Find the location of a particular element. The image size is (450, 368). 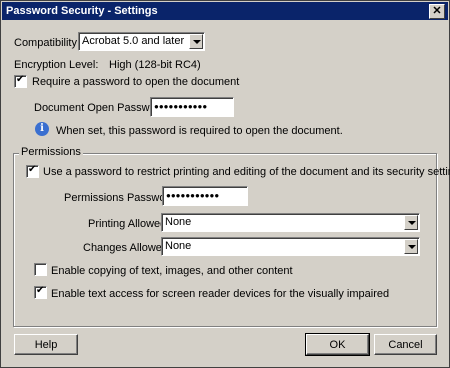

permissions-password-value: ●●●●●●●●●●● is located at coordinates (193, 195).